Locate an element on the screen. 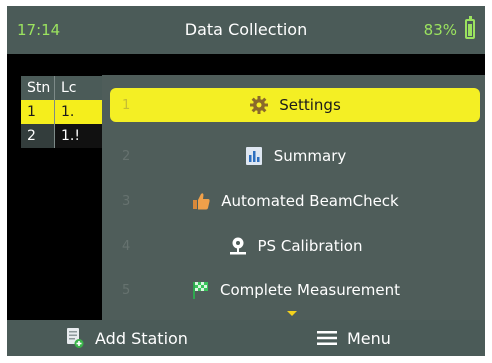 This screenshot has height=363, width=492. bottom-bar: Add Station Menu is located at coordinates (246, 338).